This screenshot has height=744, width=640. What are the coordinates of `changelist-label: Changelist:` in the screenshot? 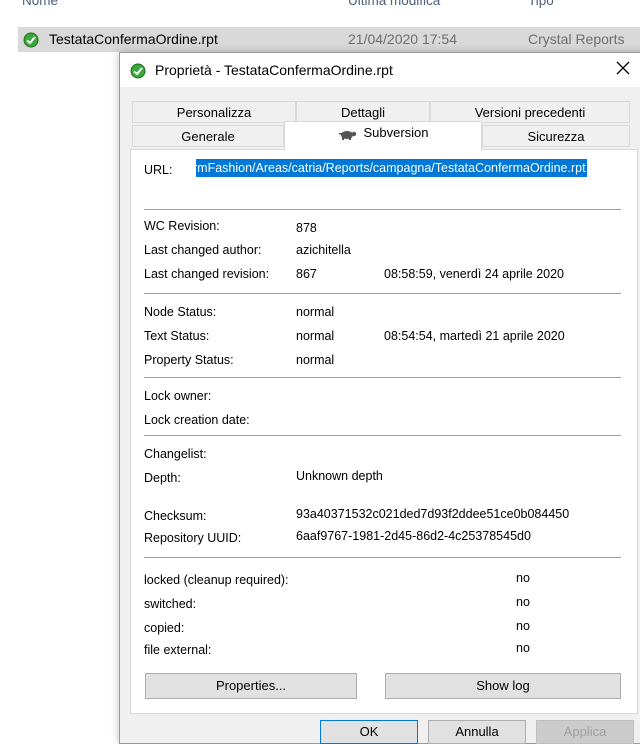 It's located at (175, 454).